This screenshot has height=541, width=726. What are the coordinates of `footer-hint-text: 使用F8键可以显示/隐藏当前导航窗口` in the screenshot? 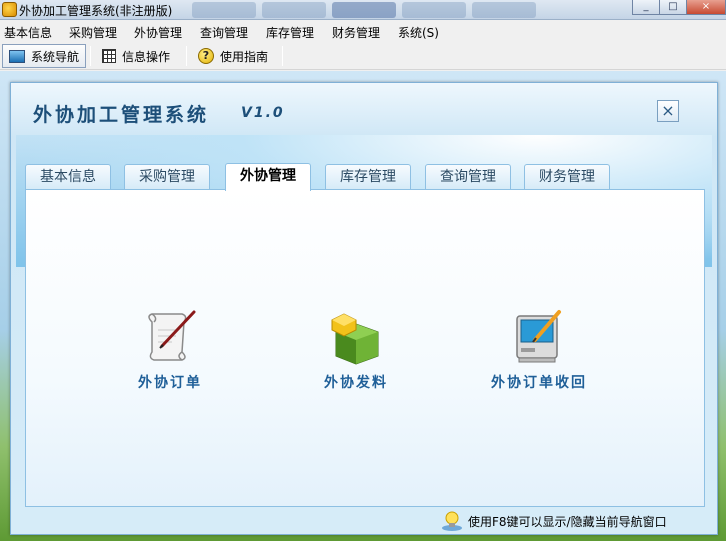 It's located at (567, 521).